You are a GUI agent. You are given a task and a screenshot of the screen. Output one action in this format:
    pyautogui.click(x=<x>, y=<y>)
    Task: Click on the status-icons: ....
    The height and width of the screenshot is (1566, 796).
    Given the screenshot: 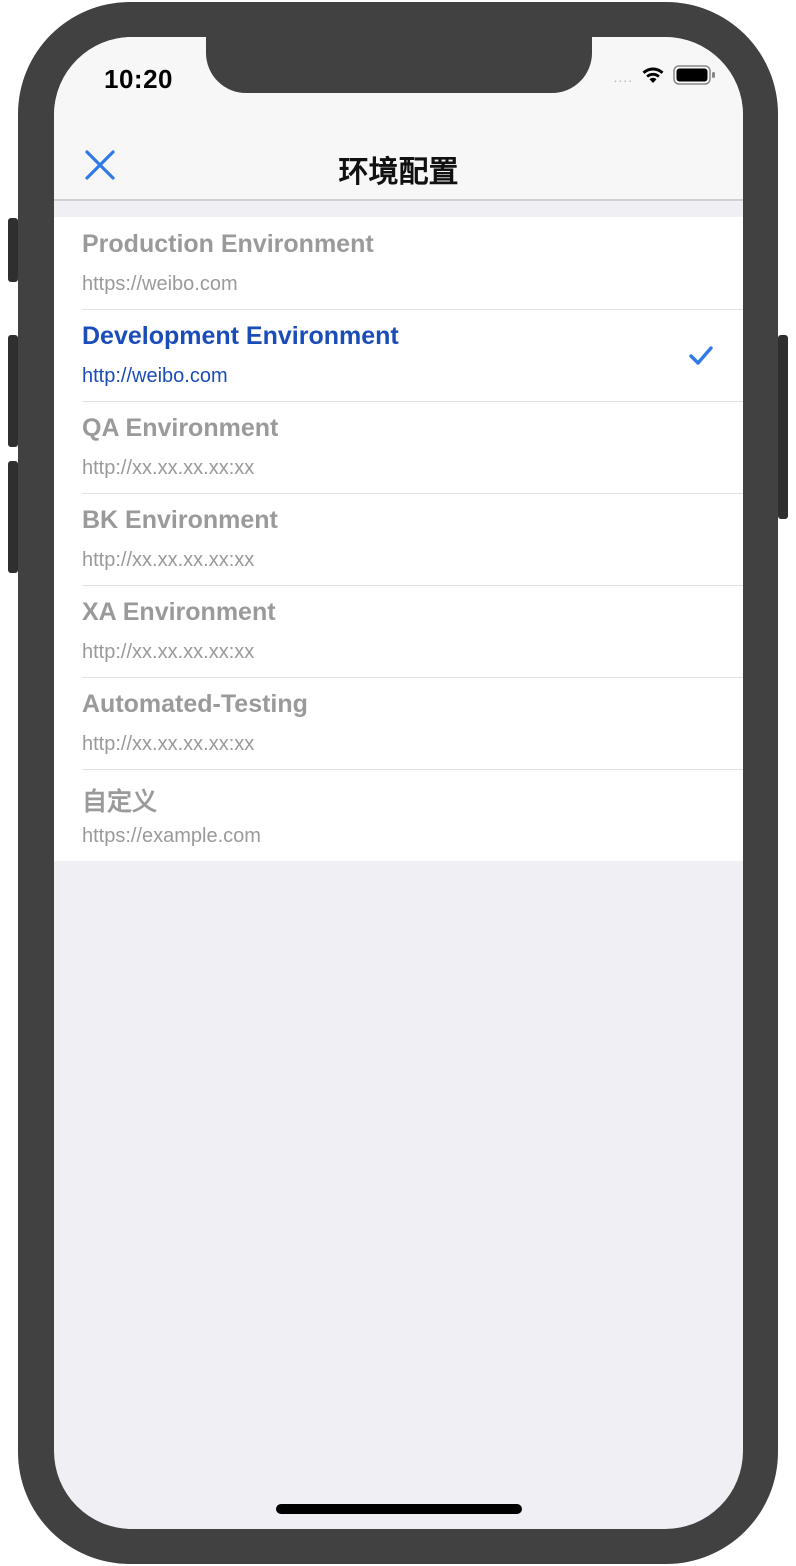 What is the action you would take?
    pyautogui.click(x=665, y=77)
    